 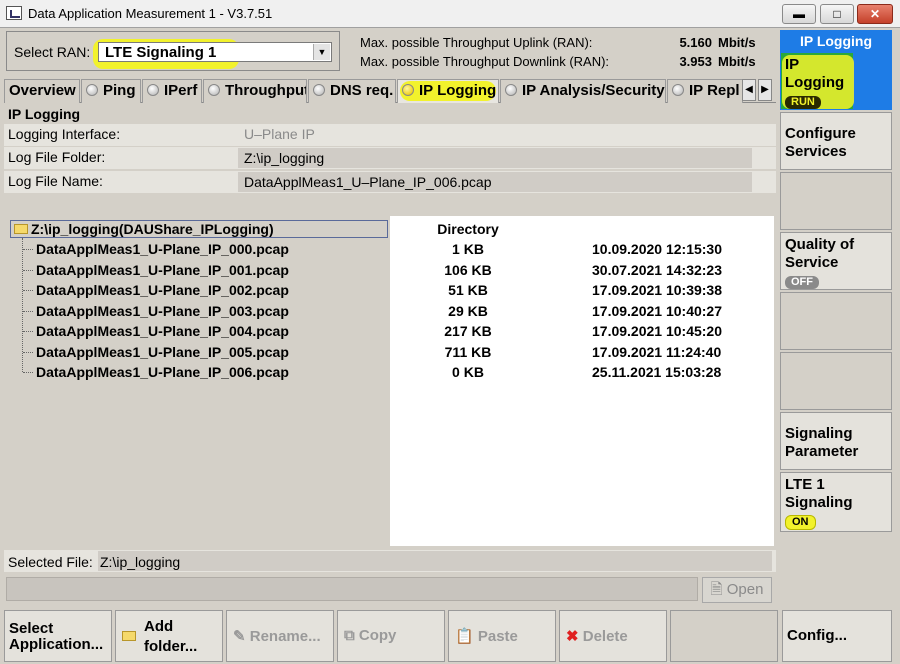 I want to click on tab-dns-req: DNS req., so click(x=352, y=91).